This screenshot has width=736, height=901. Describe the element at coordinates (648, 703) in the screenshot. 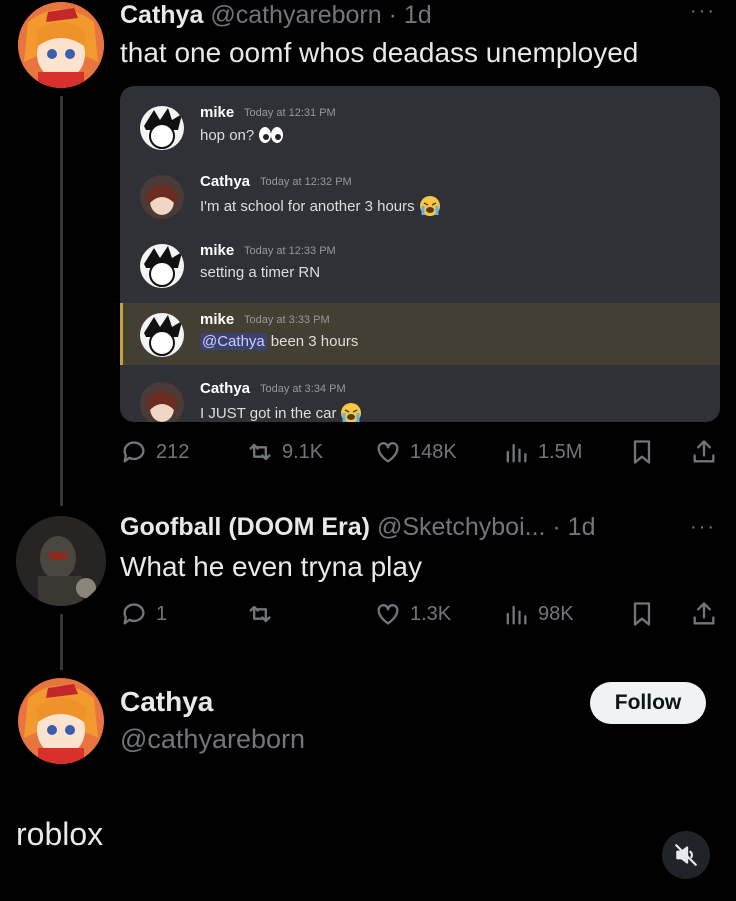

I see `follow-button: Follow` at that location.